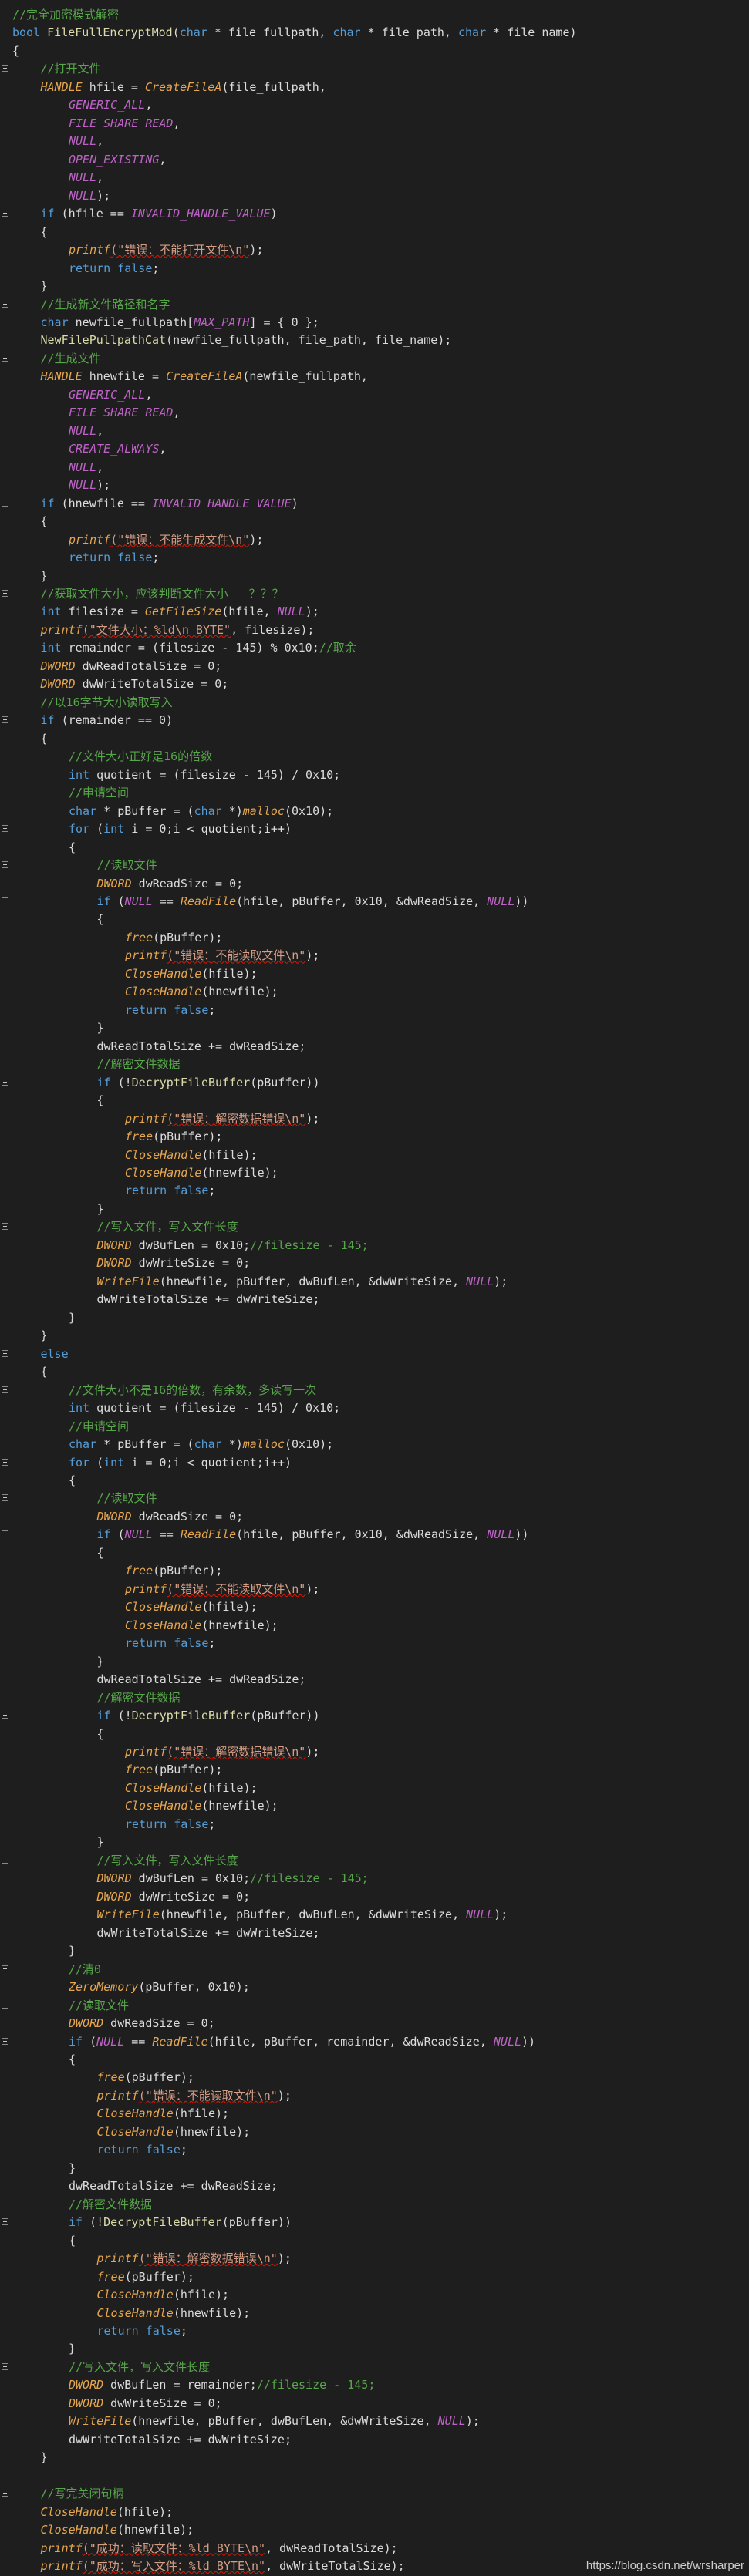 This screenshot has height=2576, width=749. Describe the element at coordinates (374, 1517) in the screenshot. I see `code-line: DWORD dwReadSize = 0;` at that location.